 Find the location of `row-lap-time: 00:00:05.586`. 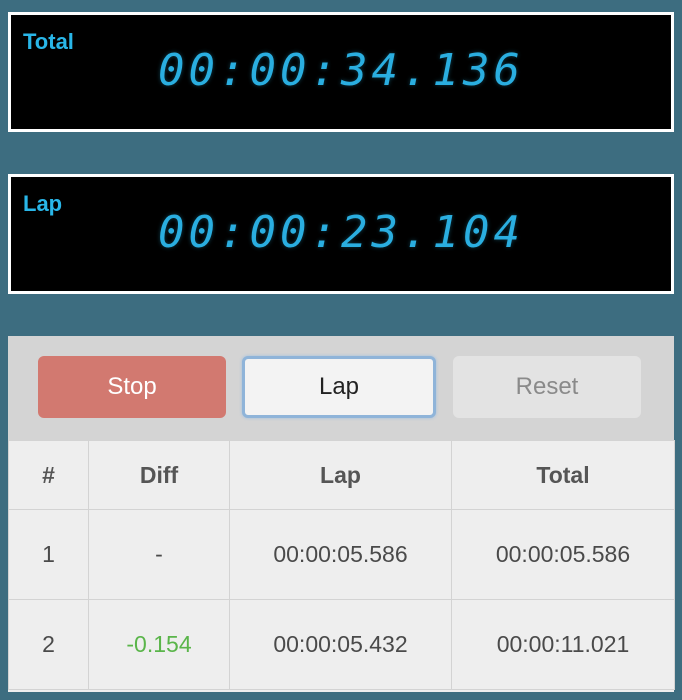

row-lap-time: 00:00:05.586 is located at coordinates (340, 554).